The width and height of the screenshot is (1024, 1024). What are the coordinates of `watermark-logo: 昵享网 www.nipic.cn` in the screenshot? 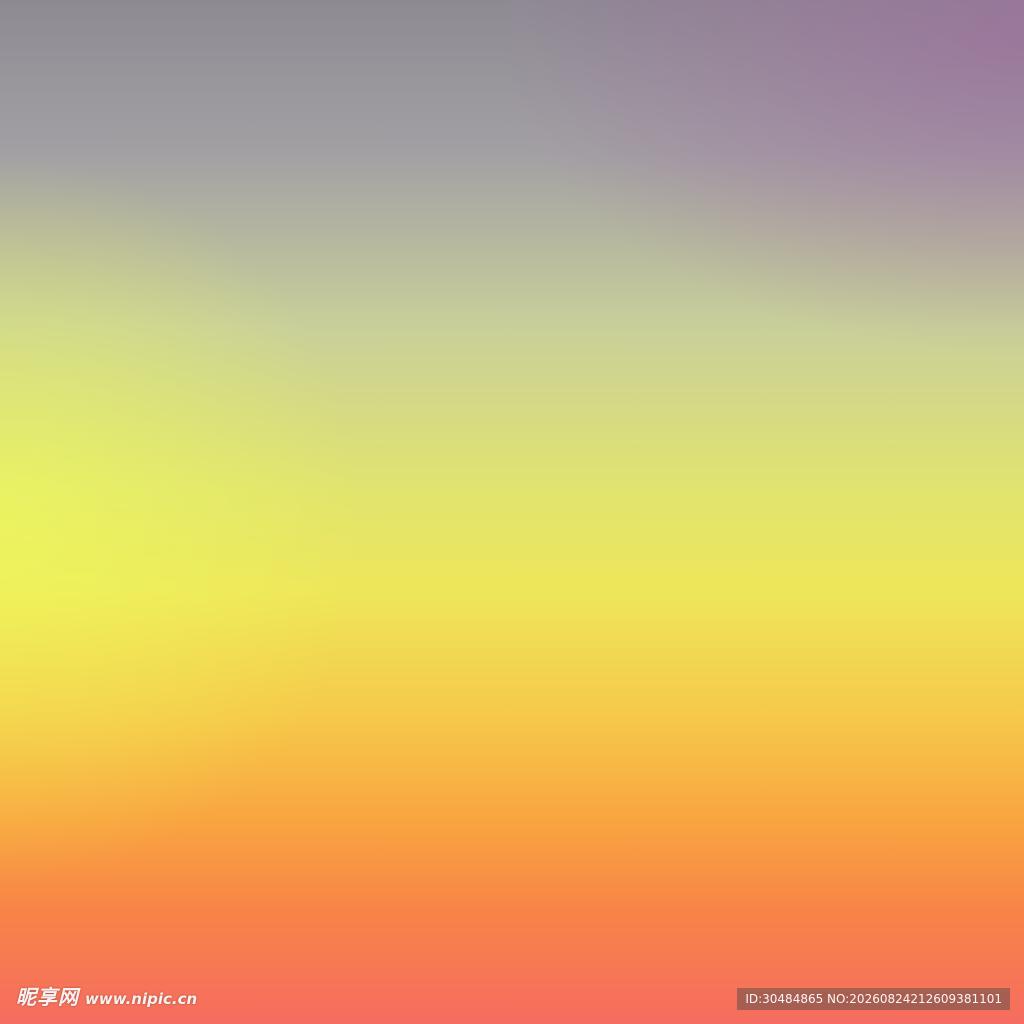 It's located at (106, 995).